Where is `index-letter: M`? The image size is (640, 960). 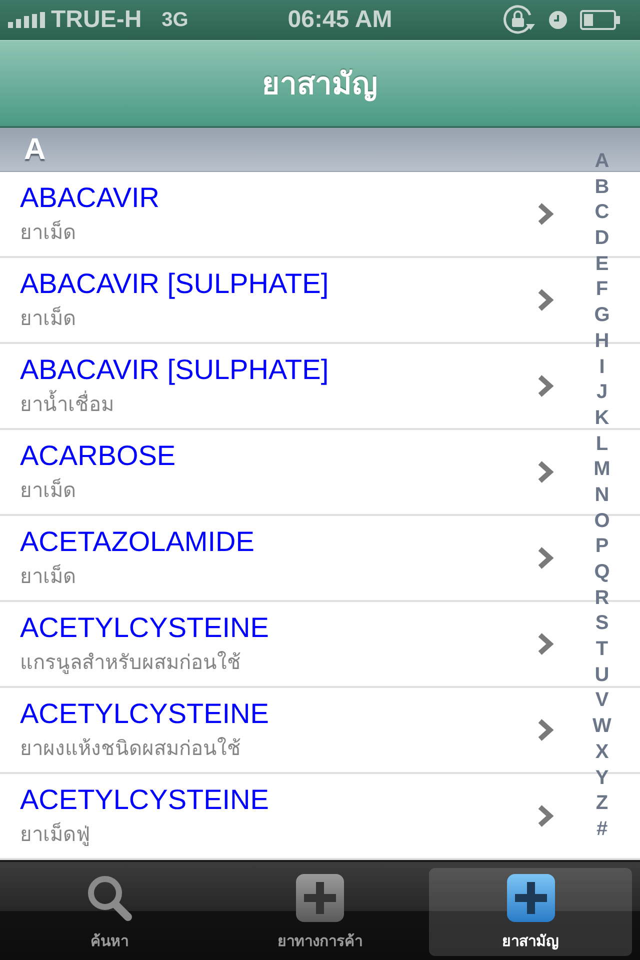 index-letter: M is located at coordinates (602, 469).